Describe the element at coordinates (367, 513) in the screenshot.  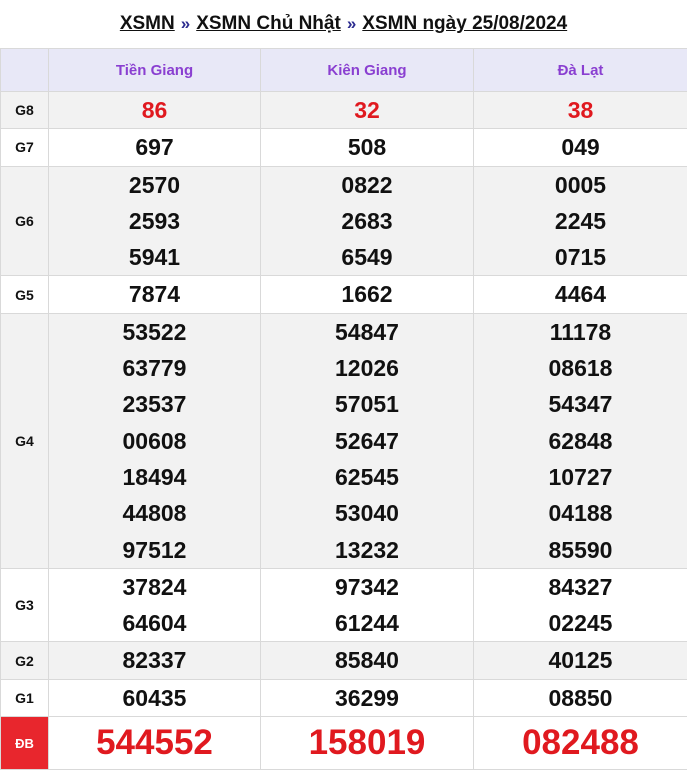
I see `result-number: 53040` at that location.